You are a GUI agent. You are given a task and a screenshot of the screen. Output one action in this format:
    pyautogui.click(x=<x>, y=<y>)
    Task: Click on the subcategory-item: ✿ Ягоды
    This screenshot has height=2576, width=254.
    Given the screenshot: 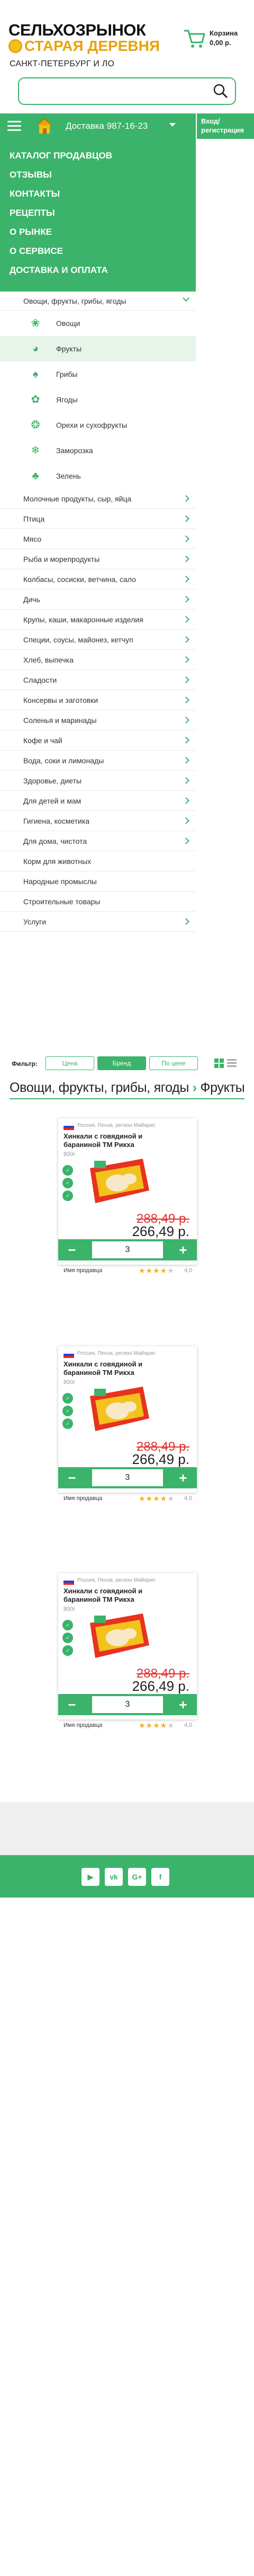 What is the action you would take?
    pyautogui.click(x=98, y=399)
    